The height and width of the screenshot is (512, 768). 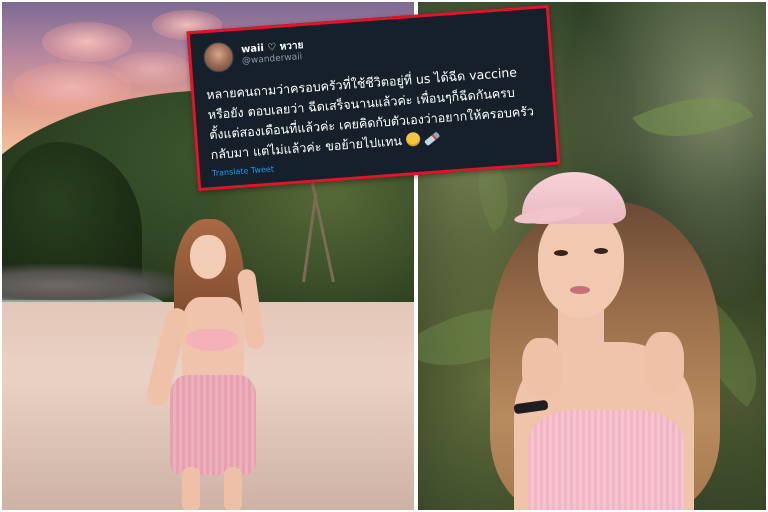 What do you see at coordinates (431, 139) in the screenshot?
I see `syringe-emoji-icon` at bounding box center [431, 139].